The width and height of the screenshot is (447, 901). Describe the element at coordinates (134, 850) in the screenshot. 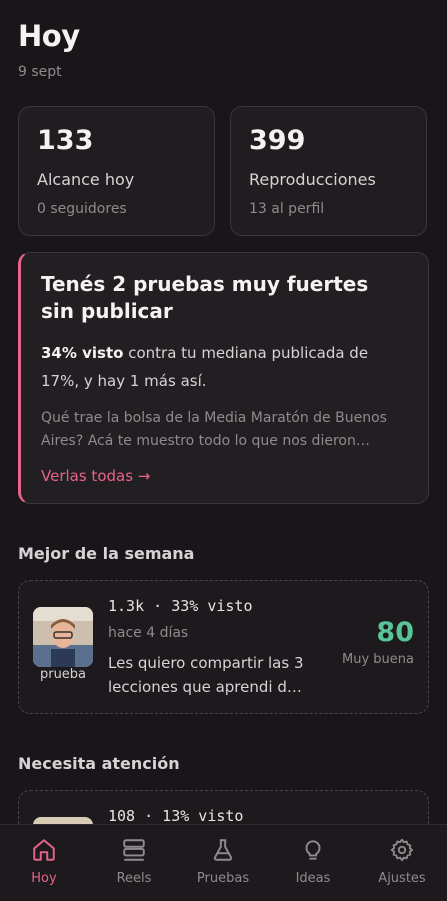

I see `stack-icon` at that location.